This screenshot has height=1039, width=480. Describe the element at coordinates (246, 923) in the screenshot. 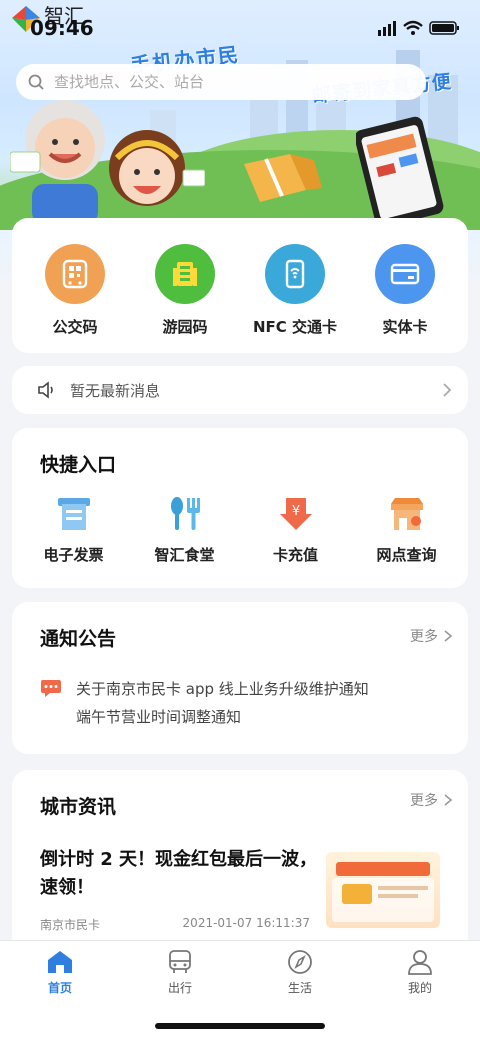

I see `article-datetime: 2021-01-07 16:11:37` at that location.